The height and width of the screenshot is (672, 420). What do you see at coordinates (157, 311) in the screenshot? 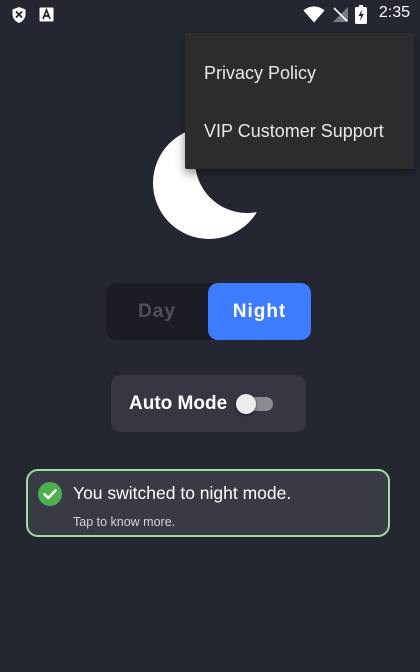
I see `day-option: Day` at bounding box center [157, 311].